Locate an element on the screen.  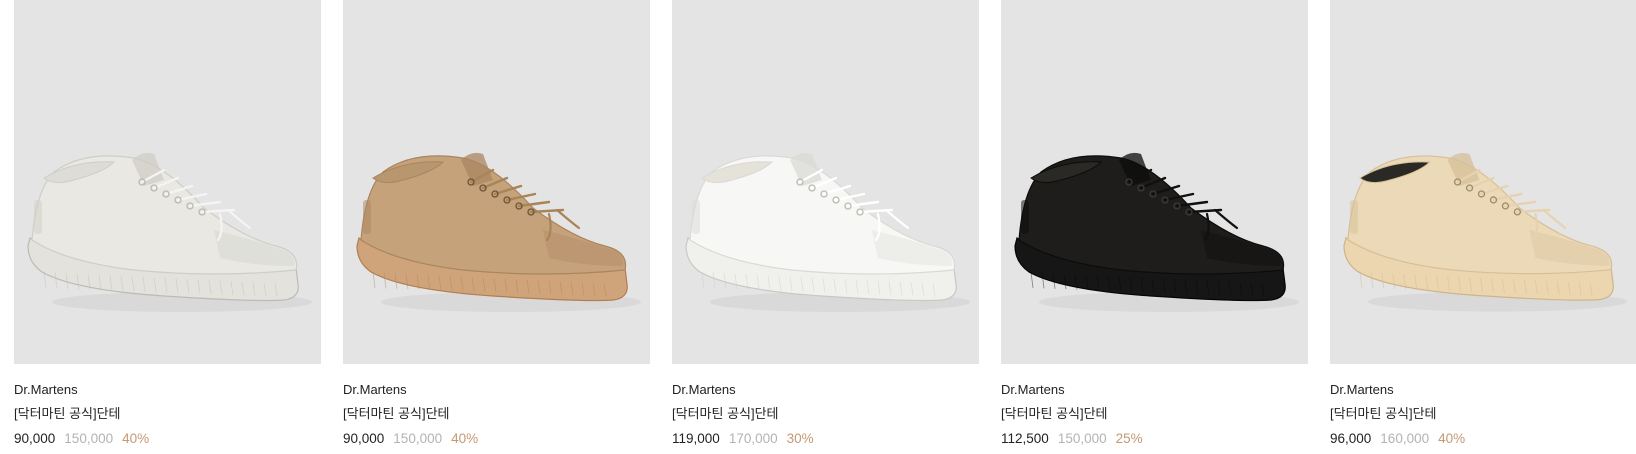
product-image is located at coordinates (1483, 182).